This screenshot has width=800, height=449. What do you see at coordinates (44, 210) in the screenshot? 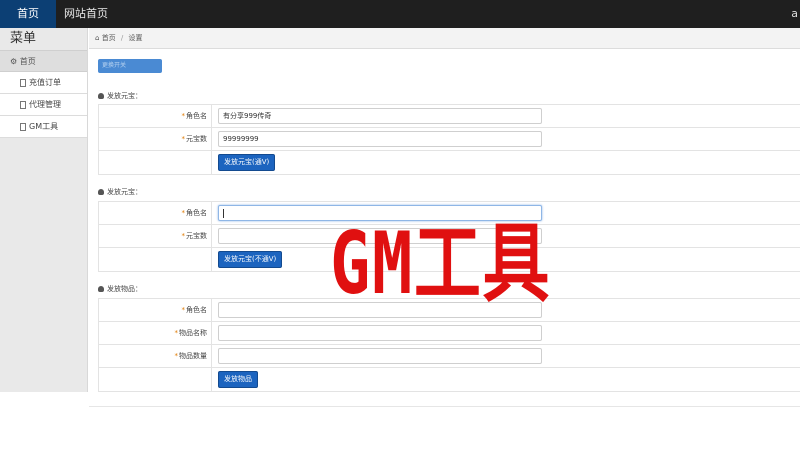
I see `sidebar: 菜单 ⚙ 首页 充值订单 代理管理 GM工具` at bounding box center [44, 210].